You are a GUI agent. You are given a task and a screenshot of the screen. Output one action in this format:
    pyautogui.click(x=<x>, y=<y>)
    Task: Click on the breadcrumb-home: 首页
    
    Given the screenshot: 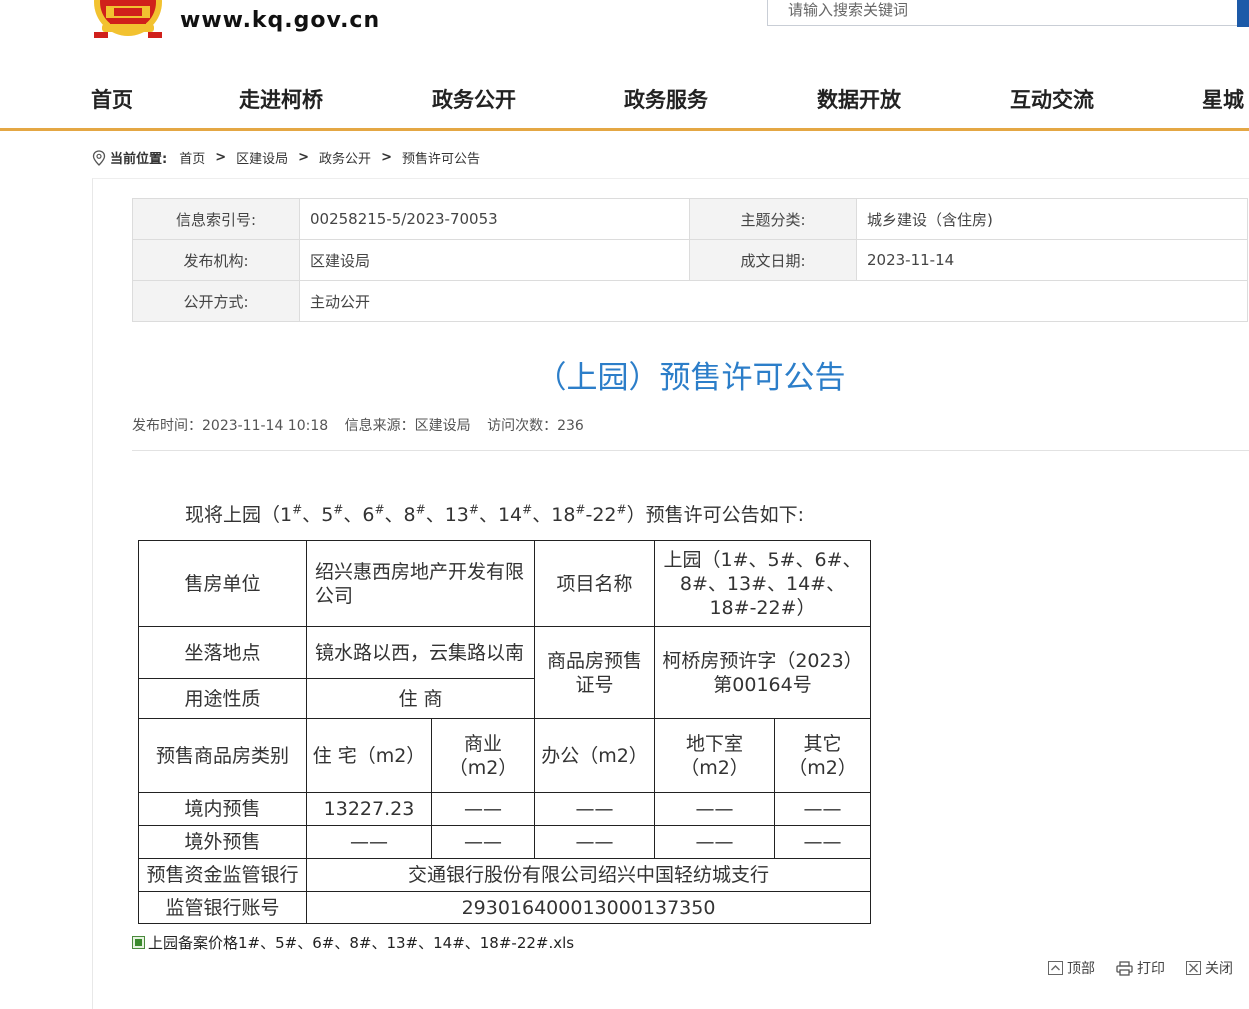 What is the action you would take?
    pyautogui.click(x=192, y=157)
    